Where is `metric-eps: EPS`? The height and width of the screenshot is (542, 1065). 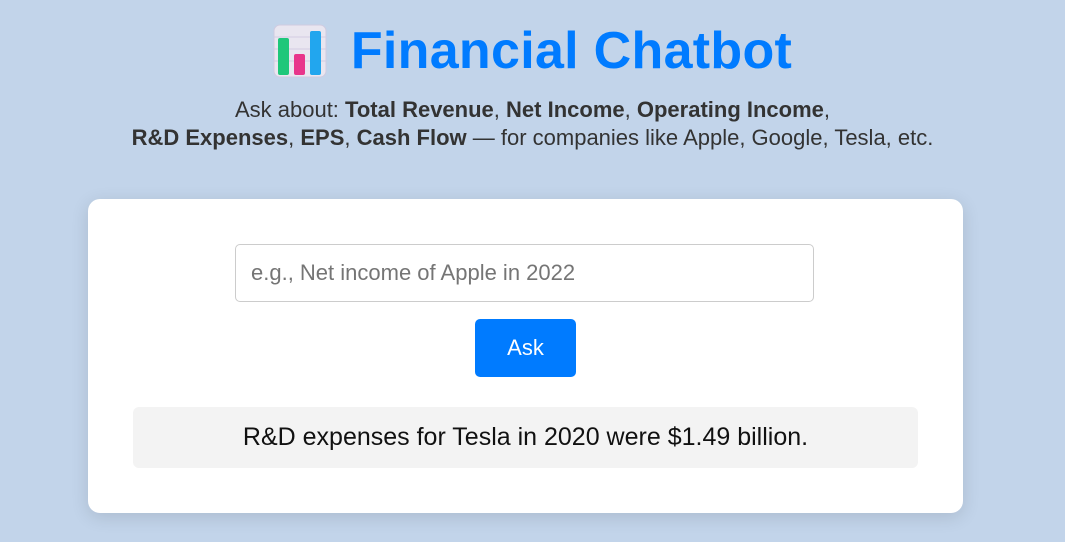
metric-eps: EPS is located at coordinates (322, 137).